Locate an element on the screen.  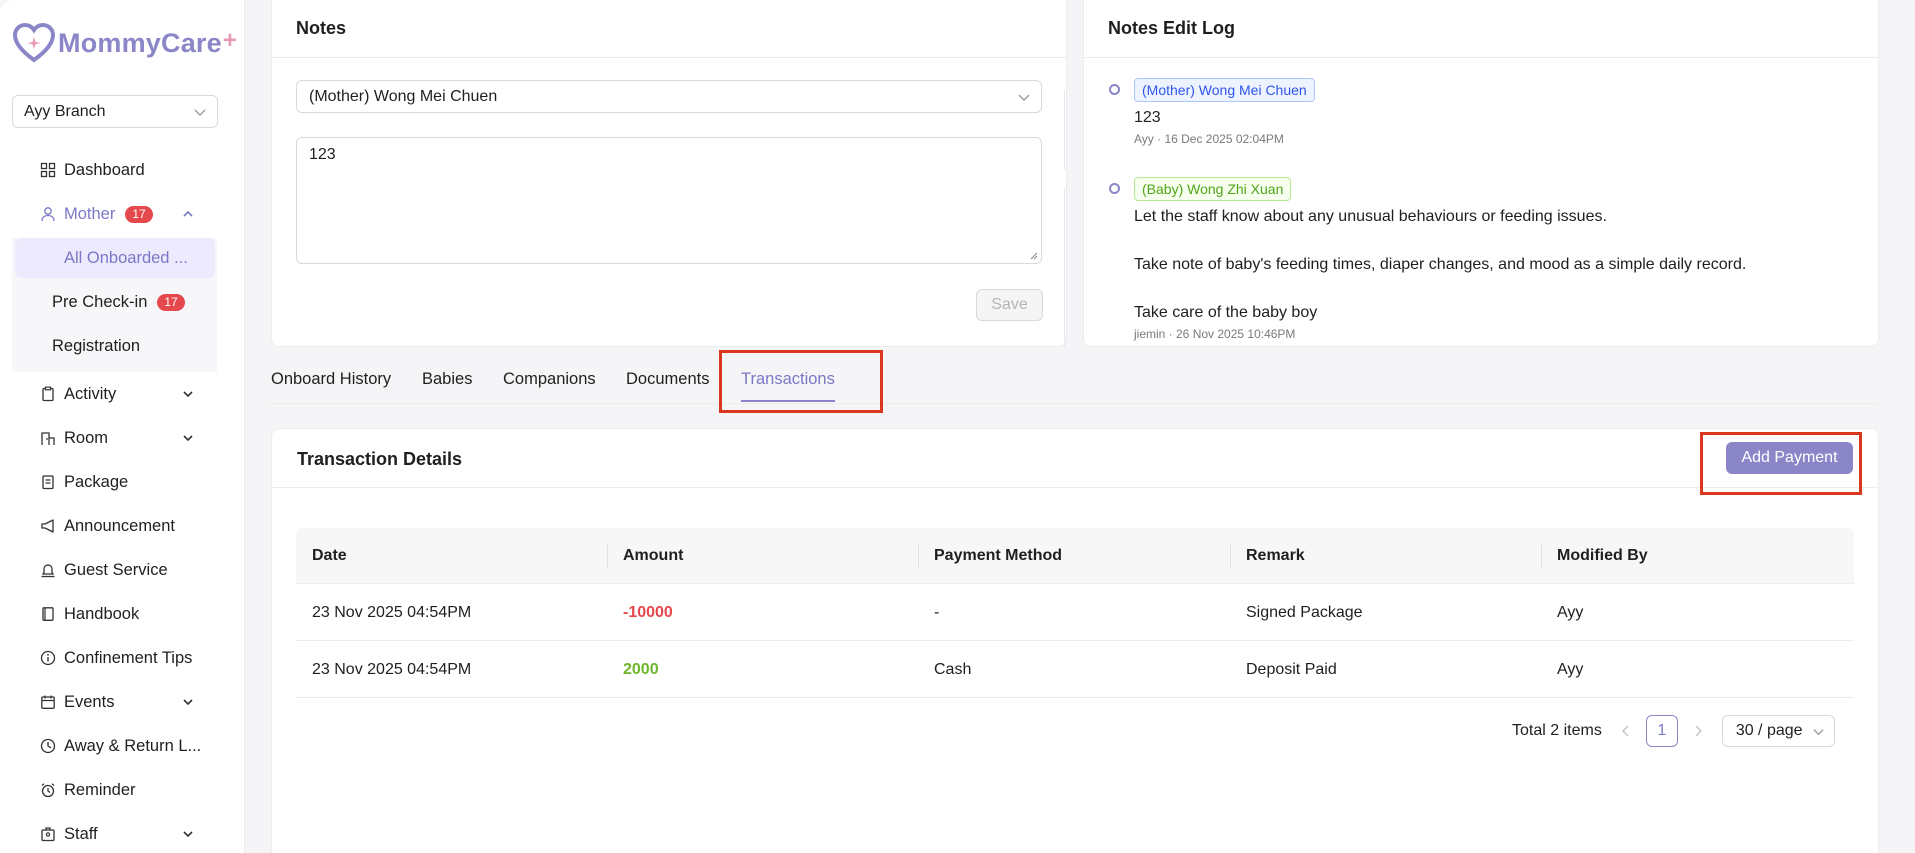
sidebar-subitem-pre-check-in: Pre Check-in 17 is located at coordinates (108, 302).